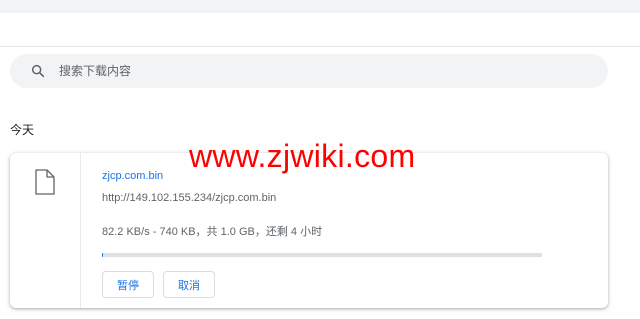 The width and height of the screenshot is (640, 319). What do you see at coordinates (189, 198) in the screenshot?
I see `file-source-url: http://149.102.155.234/zjcp.com.bin` at bounding box center [189, 198].